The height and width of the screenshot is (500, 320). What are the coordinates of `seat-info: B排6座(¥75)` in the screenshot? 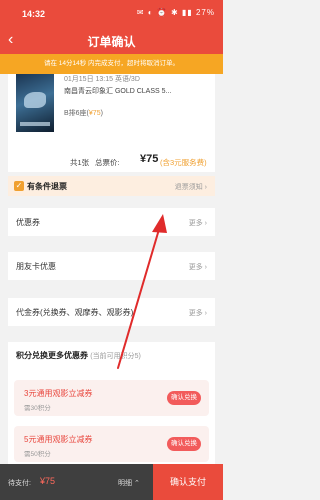 It's located at (83, 113).